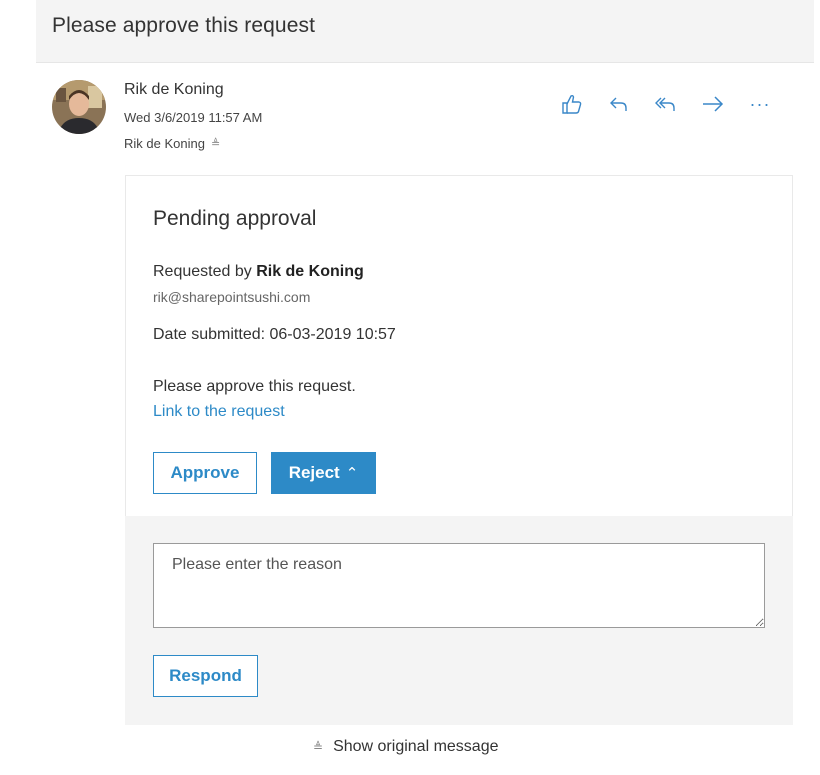  Describe the element at coordinates (174, 90) in the screenshot. I see `sender-name: Rik de Koning` at that location.